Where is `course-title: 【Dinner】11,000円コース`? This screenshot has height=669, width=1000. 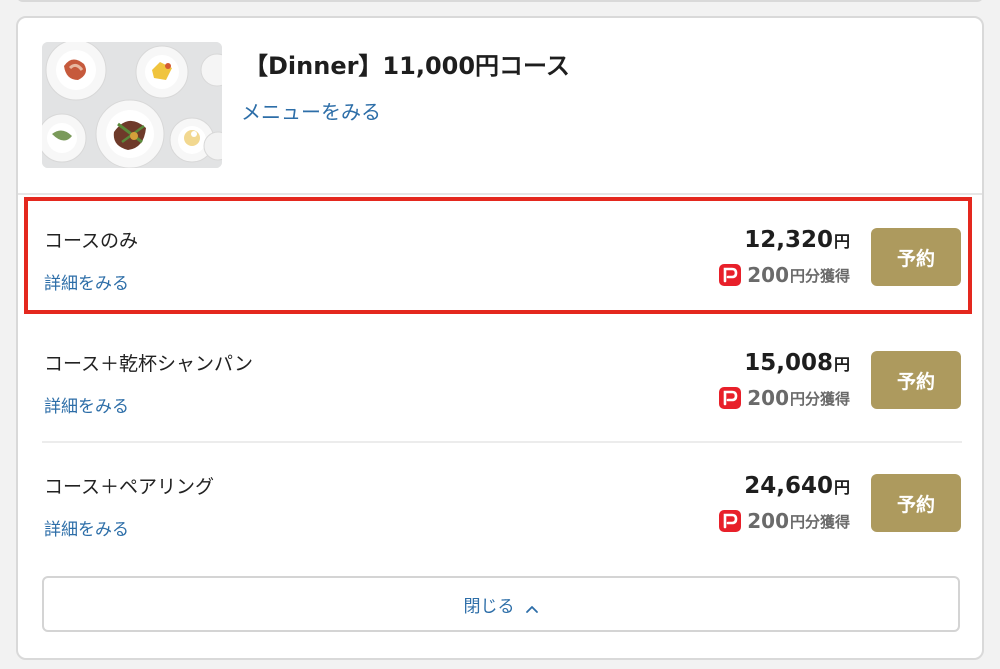
course-title: 【Dinner】11,000円コース is located at coordinates (407, 66).